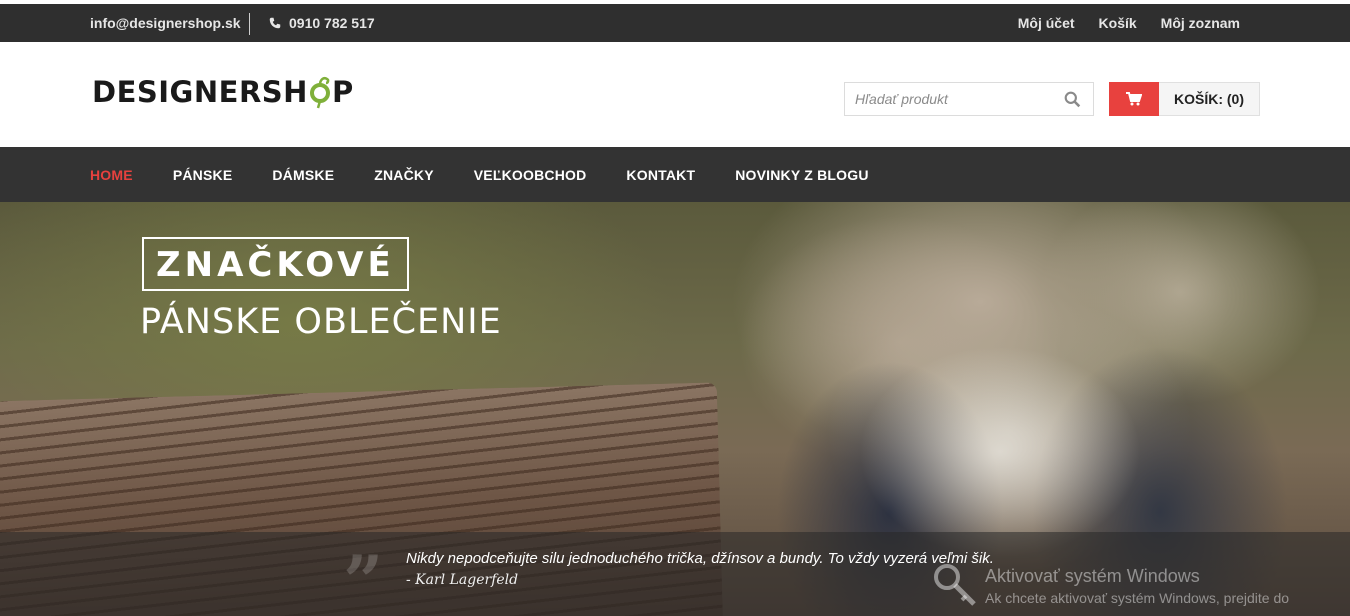 This screenshot has height=616, width=1350. I want to click on nav-item-kontakt: KONTAKT, so click(660, 175).